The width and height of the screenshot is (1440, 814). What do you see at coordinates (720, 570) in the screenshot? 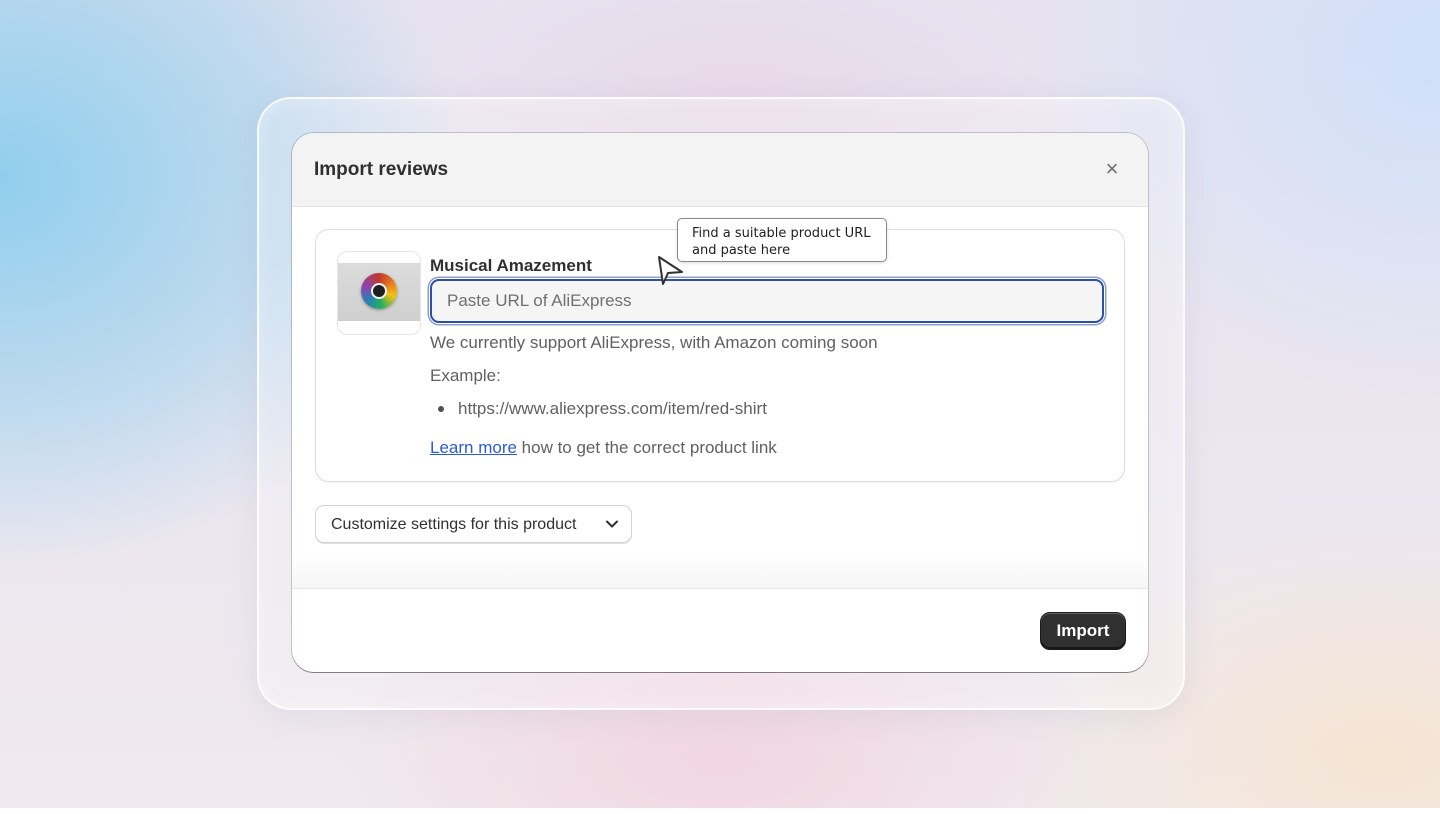
I see `scroll-fade` at bounding box center [720, 570].